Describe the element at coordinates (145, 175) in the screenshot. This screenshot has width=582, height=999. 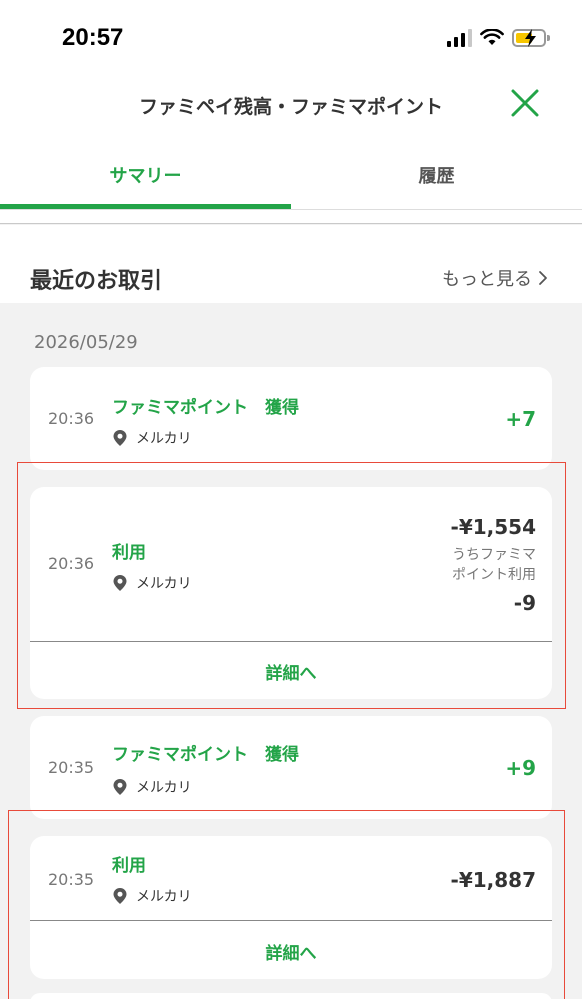
I see `tab-summary: サマリー` at that location.